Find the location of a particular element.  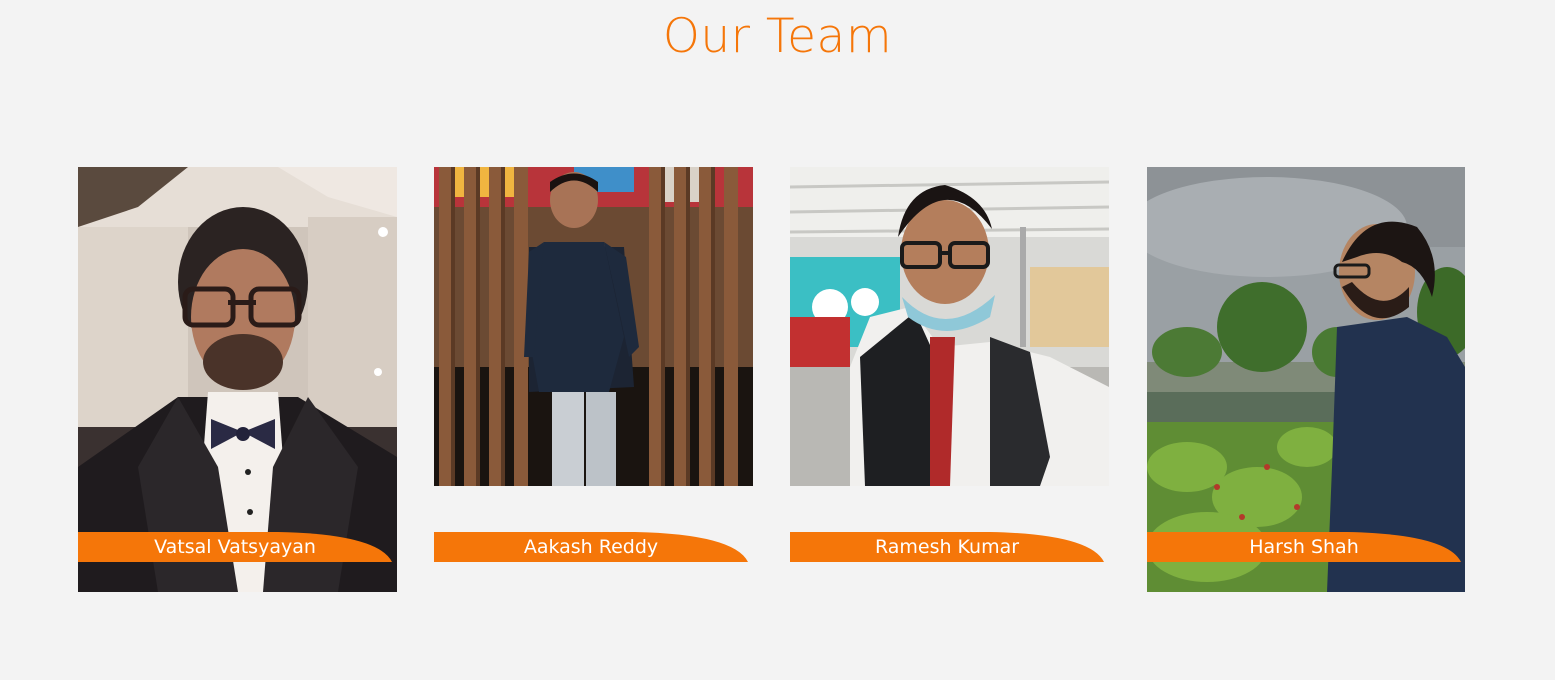

team-member-name: Ramesh Kumar is located at coordinates (947, 547).